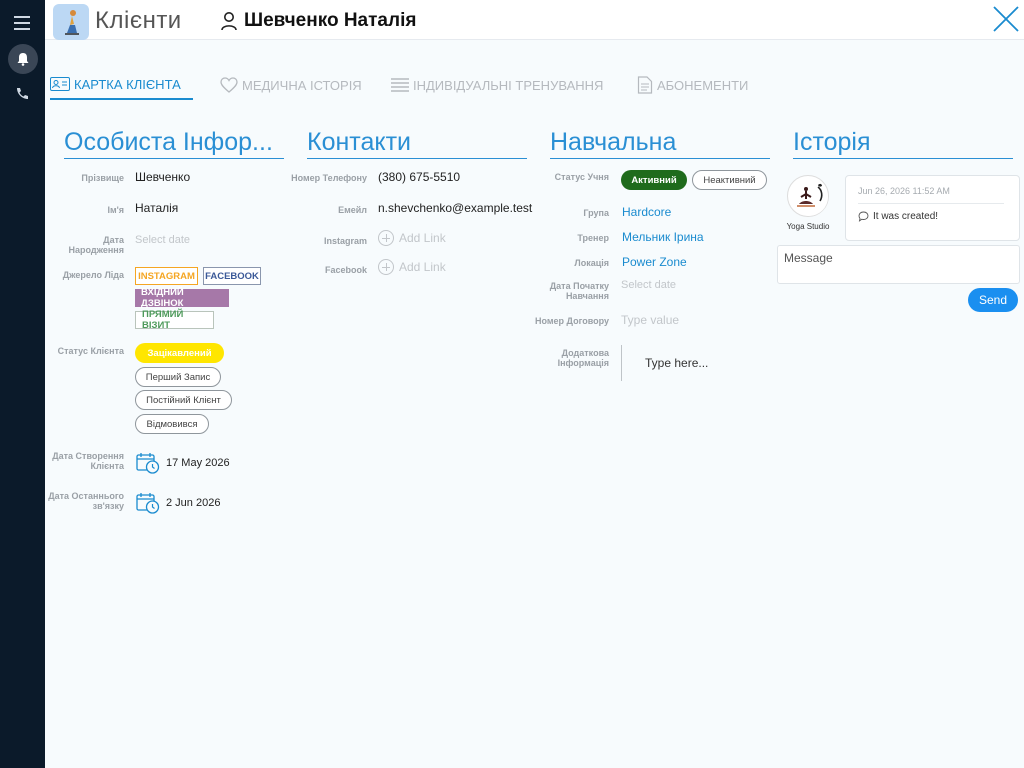 The height and width of the screenshot is (768, 1024). I want to click on status-first-booking-button: Перший Запис, so click(178, 377).